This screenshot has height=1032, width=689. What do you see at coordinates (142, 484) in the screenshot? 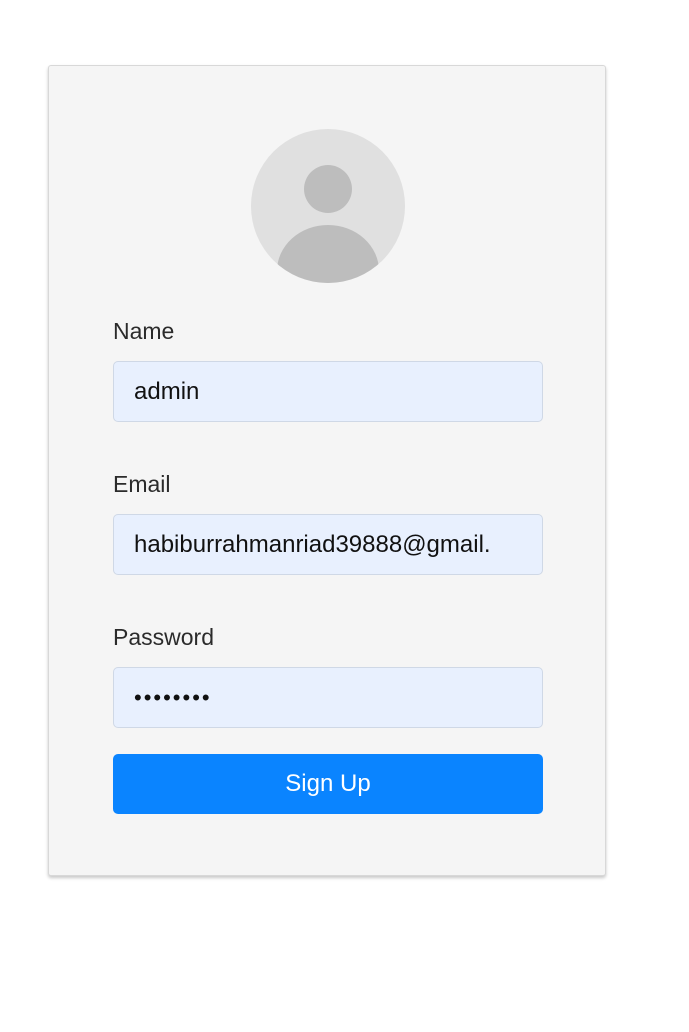
I see `email-label: Email` at bounding box center [142, 484].